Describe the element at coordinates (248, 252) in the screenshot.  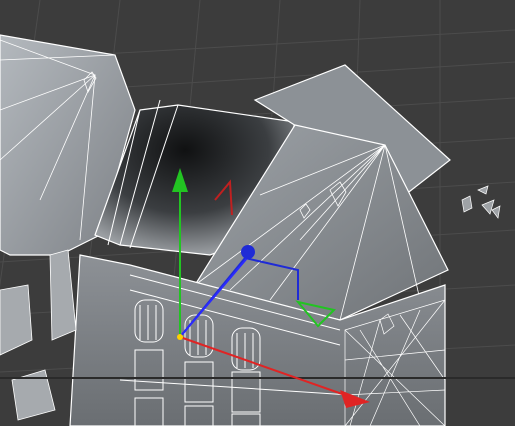
I see `z-axis-ball-handle` at that location.